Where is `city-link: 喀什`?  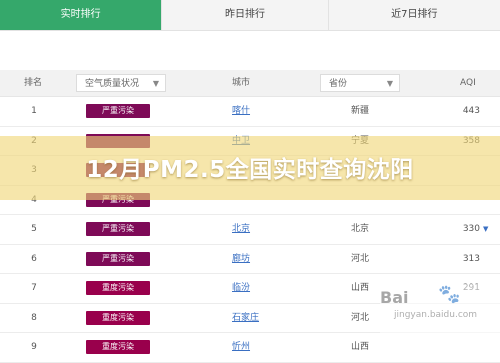
city-link: 喀什 is located at coordinates (252, 111).